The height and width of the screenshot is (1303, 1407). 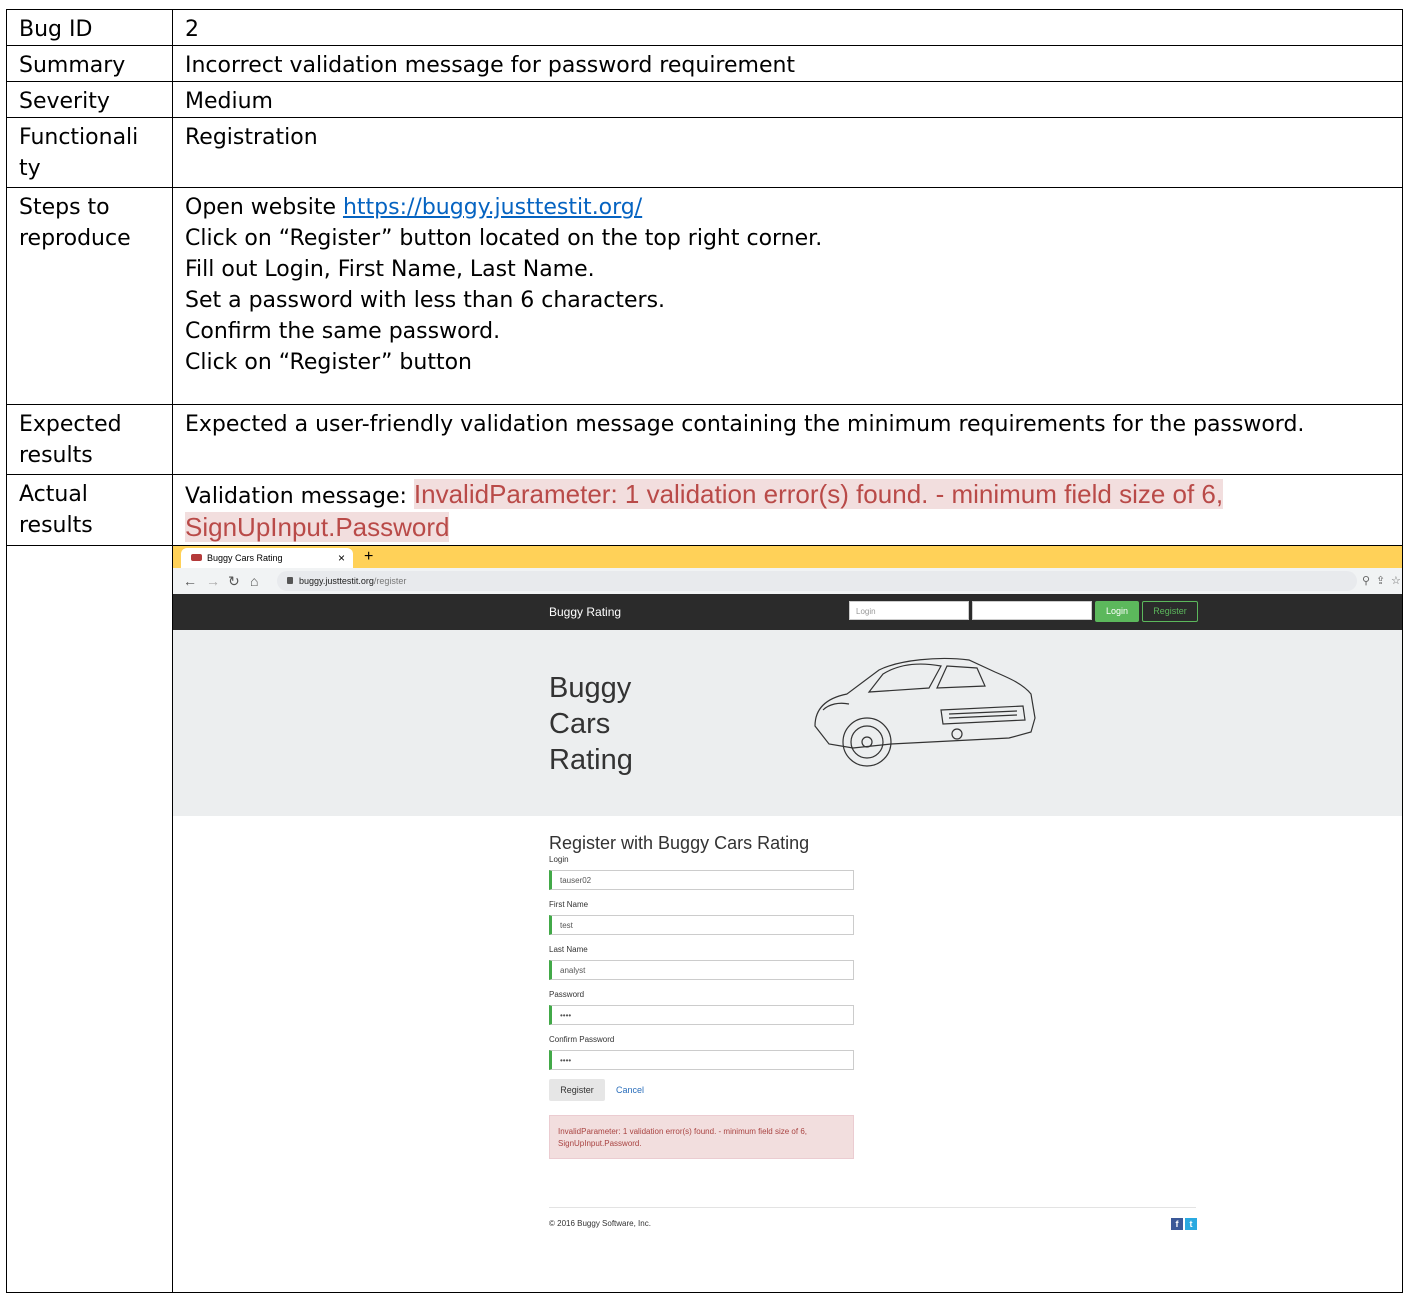 What do you see at coordinates (317, 527) in the screenshot?
I see `actual-msg-line2: SignUpInput.Password` at bounding box center [317, 527].